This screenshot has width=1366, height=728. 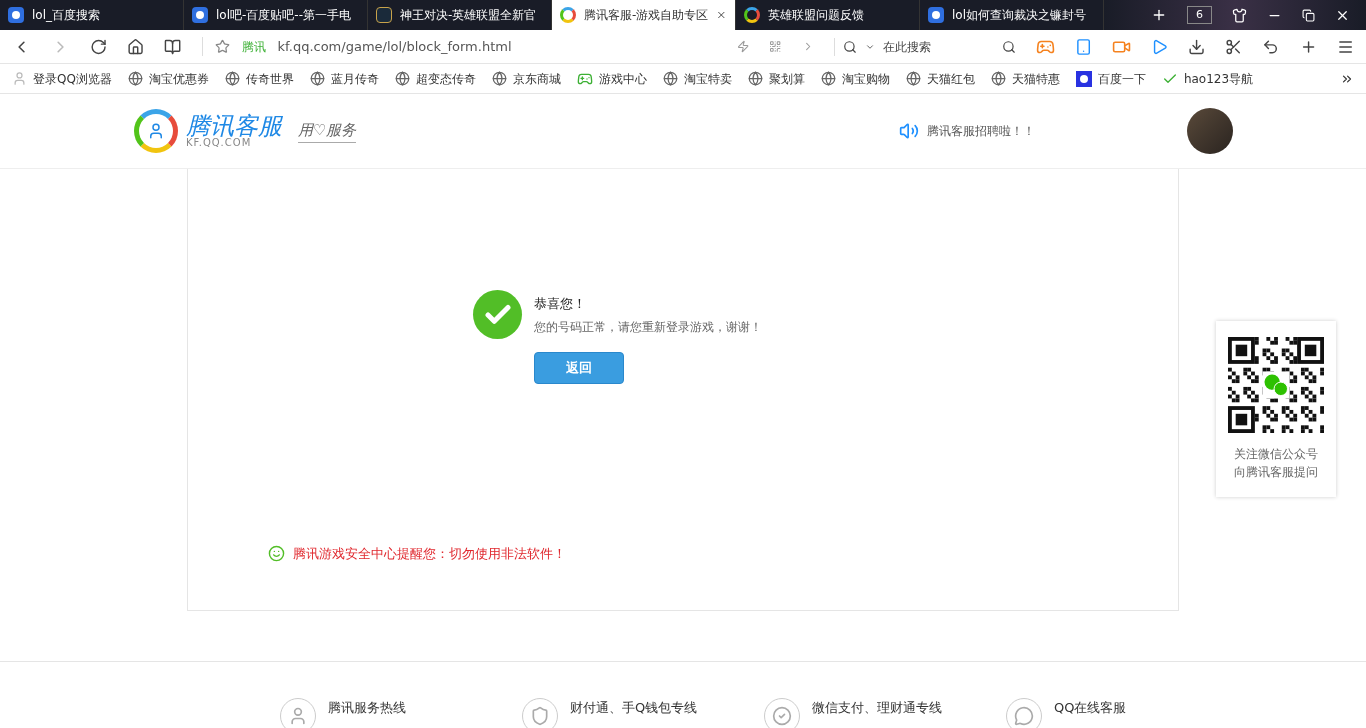 What do you see at coordinates (222, 46) in the screenshot?
I see `star-icon` at bounding box center [222, 46].